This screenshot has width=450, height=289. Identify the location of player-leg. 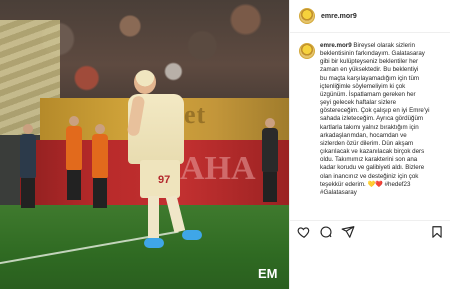
(153, 217).